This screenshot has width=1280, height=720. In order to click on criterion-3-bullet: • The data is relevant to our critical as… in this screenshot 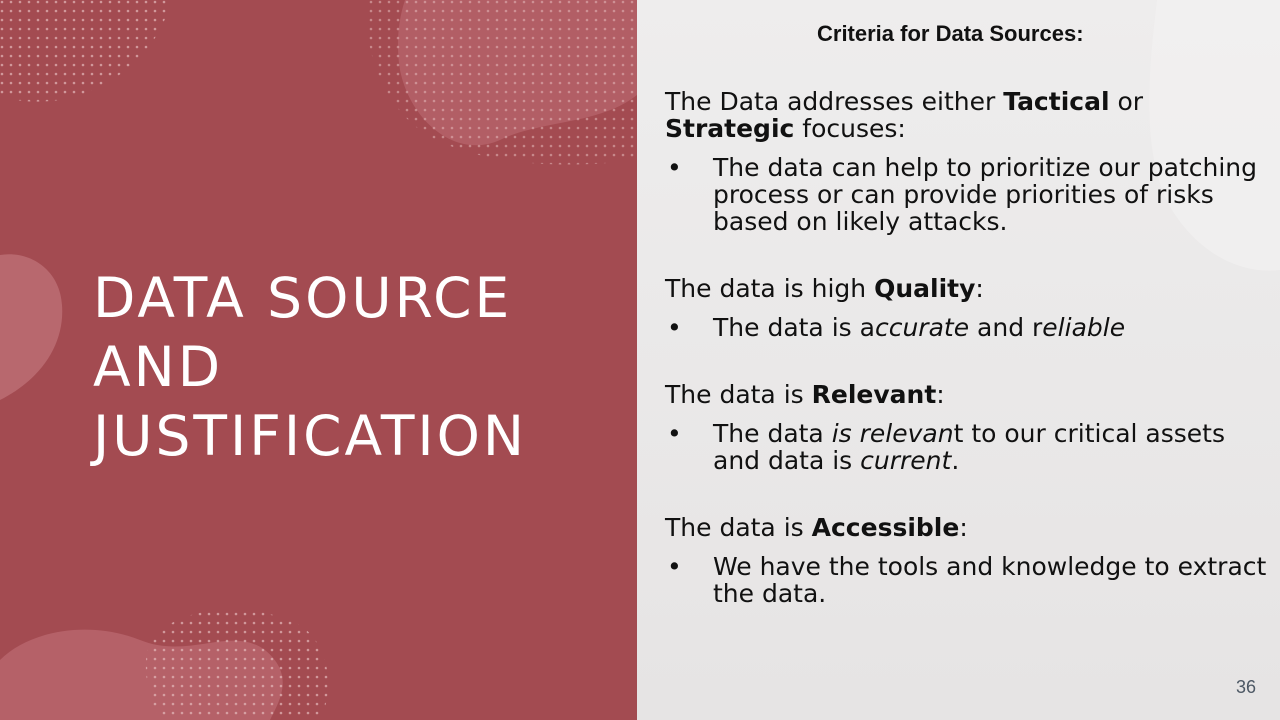, I will do `click(946, 447)`.